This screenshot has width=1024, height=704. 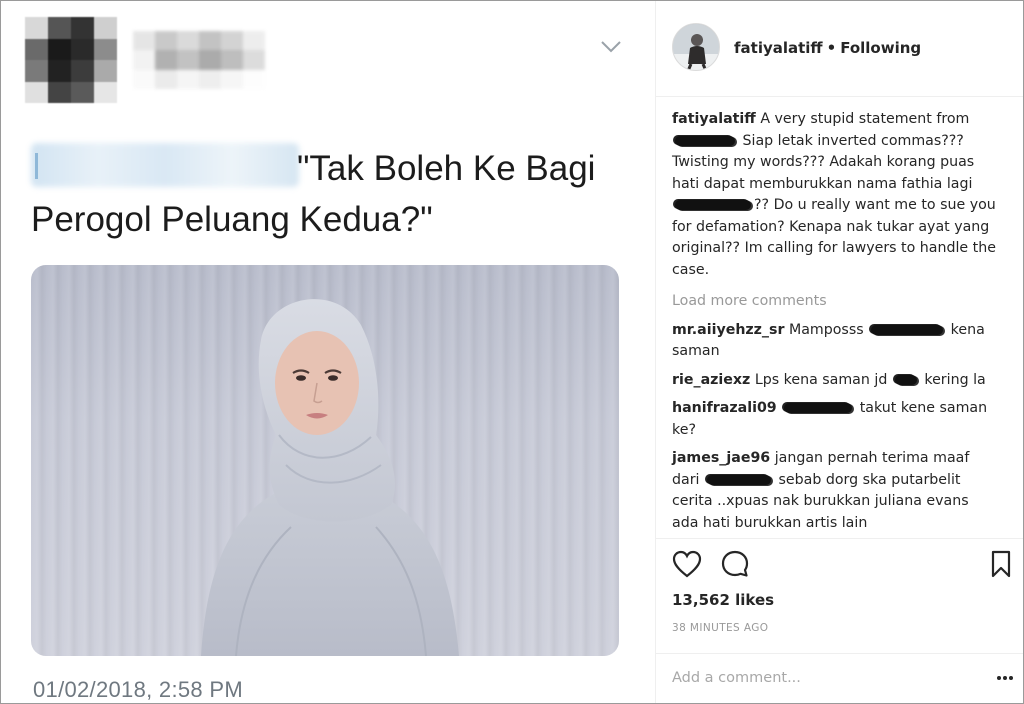 I want to click on comment-item: mr.aiiyehzz_sr Mamposss kena saman, so click(x=835, y=341).